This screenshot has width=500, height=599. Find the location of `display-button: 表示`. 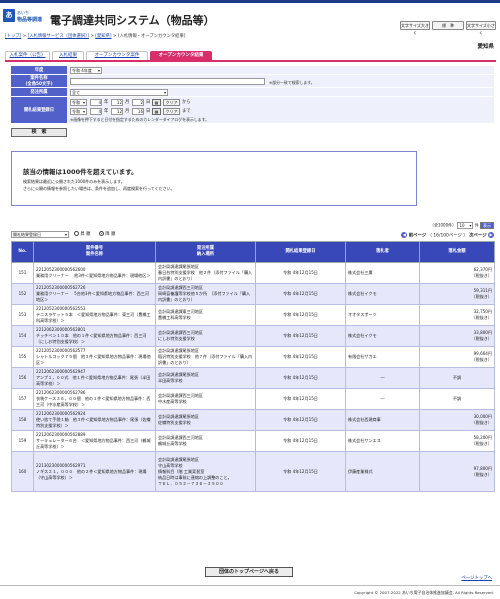

display-button: 表示 is located at coordinates (487, 225).